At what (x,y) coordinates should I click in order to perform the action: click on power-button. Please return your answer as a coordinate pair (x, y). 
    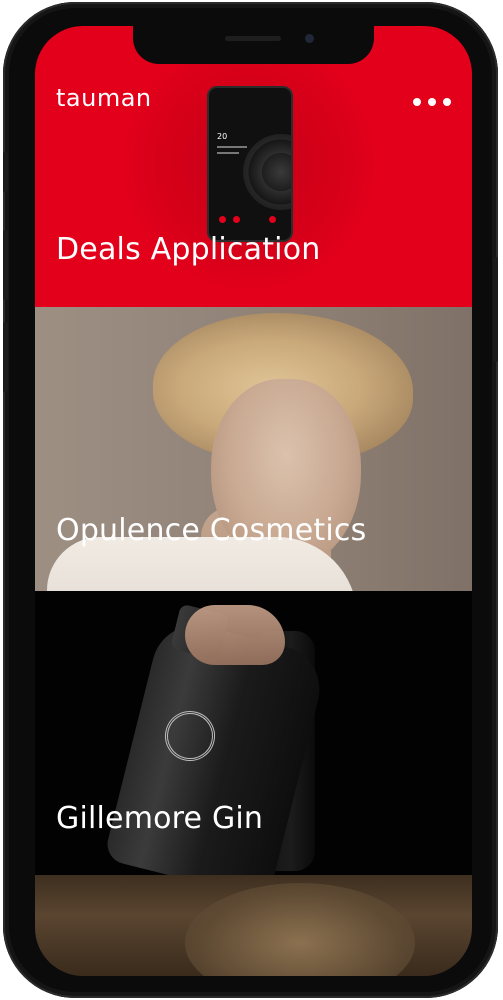
    Looking at the image, I should click on (495, 309).